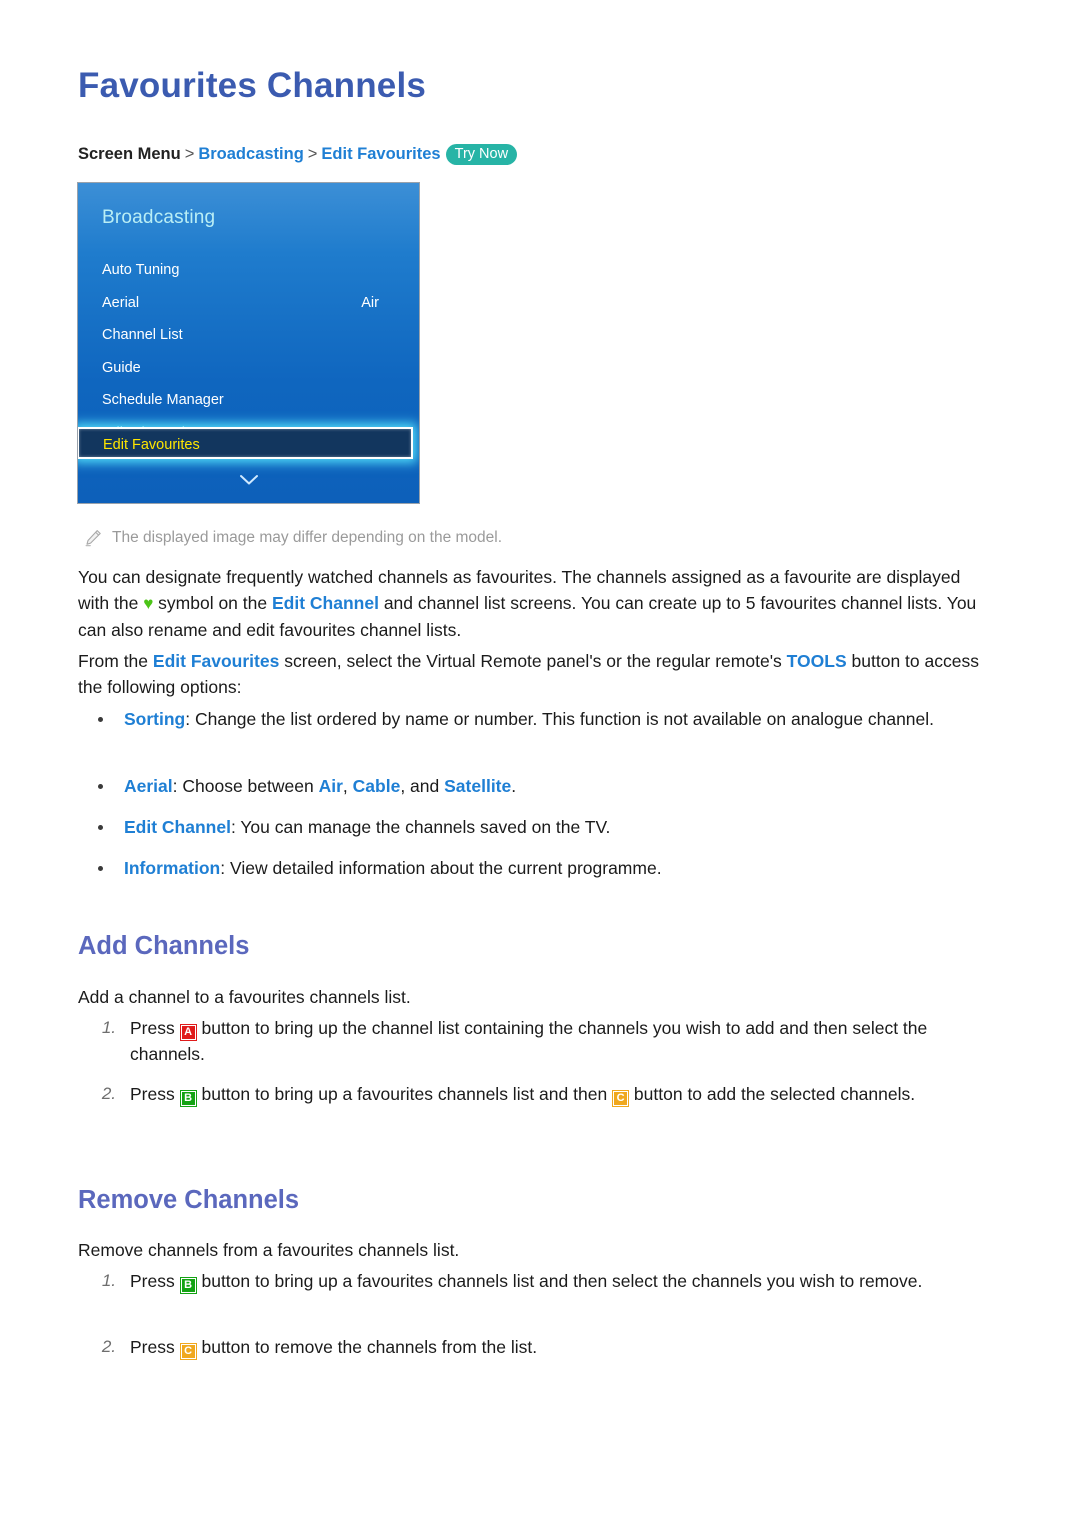 Image resolution: width=1080 pixels, height=1527 pixels. Describe the element at coordinates (817, 661) in the screenshot. I see `link-tools: TOOLS` at that location.